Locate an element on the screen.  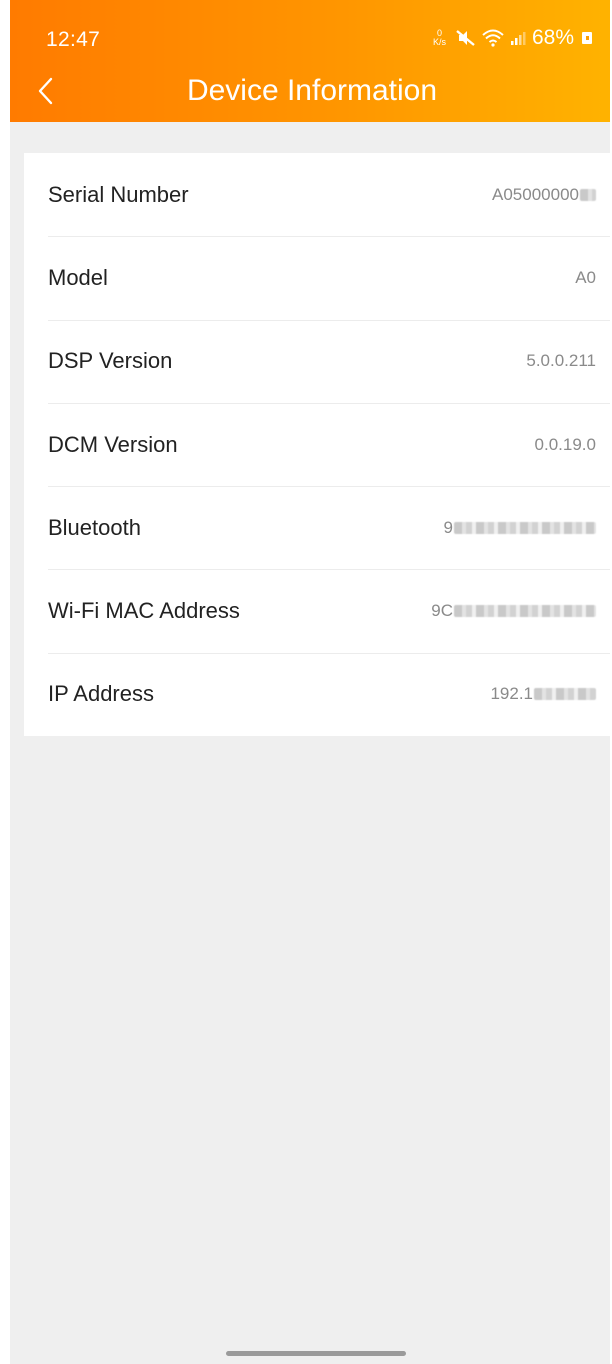
info-label: Bluetooth is located at coordinates (94, 527).